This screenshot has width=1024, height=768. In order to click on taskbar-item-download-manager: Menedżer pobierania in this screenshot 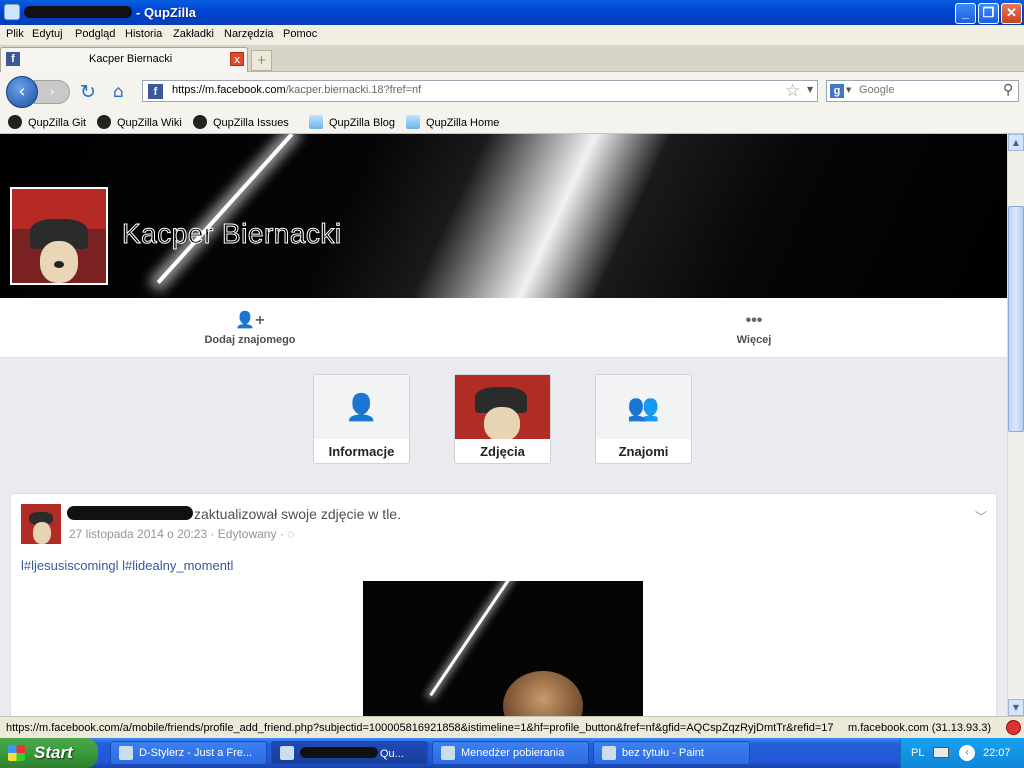, I will do `click(510, 753)`.